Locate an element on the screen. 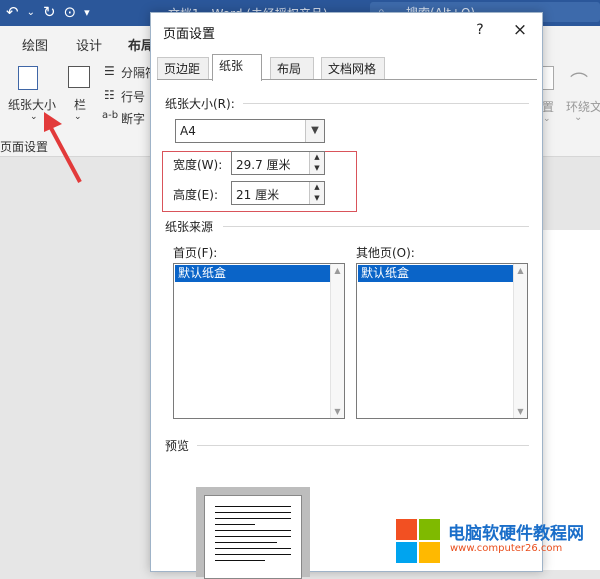  paper-size-value: A4 is located at coordinates (188, 131).